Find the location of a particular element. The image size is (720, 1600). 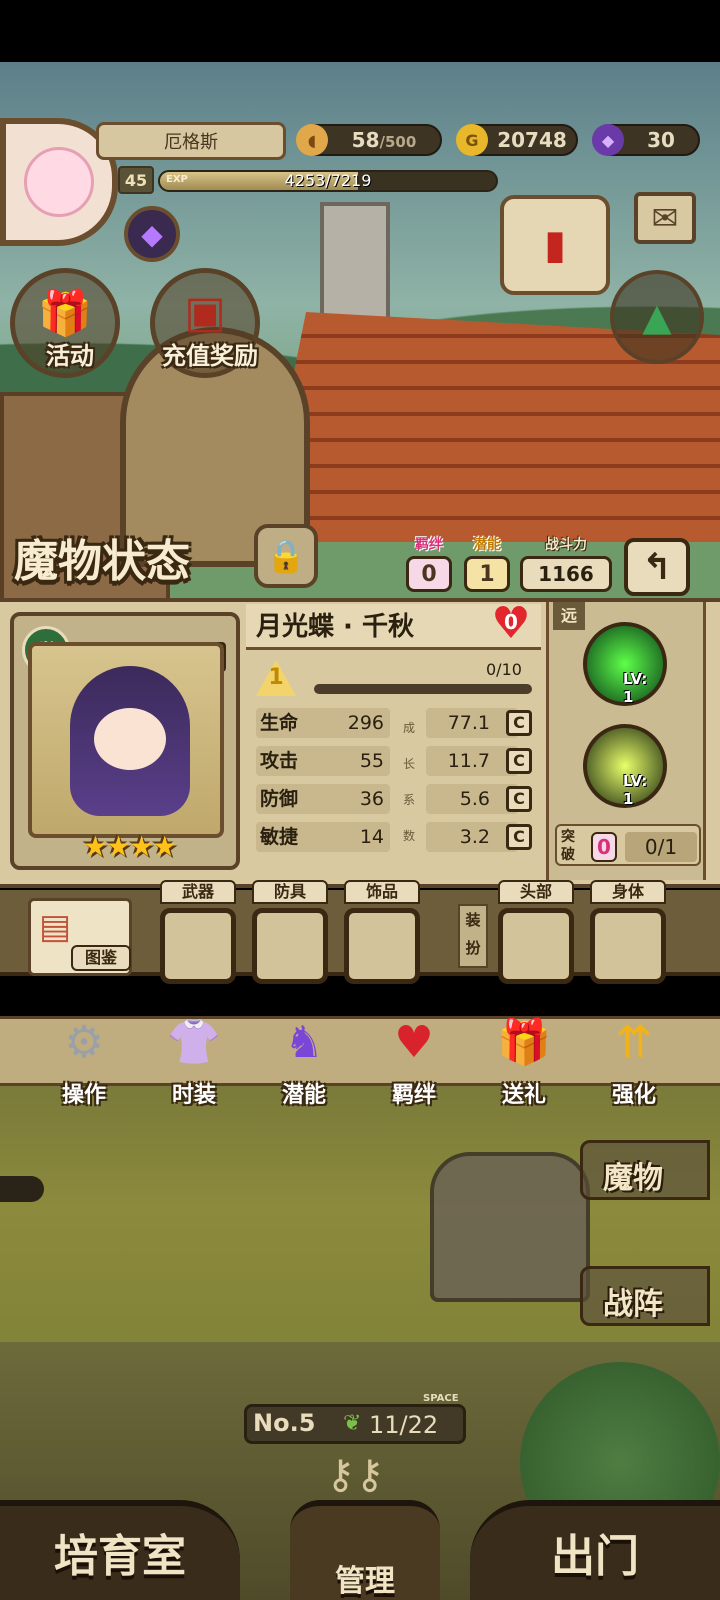

padlock-icon: 🔒 is located at coordinates (286, 556).